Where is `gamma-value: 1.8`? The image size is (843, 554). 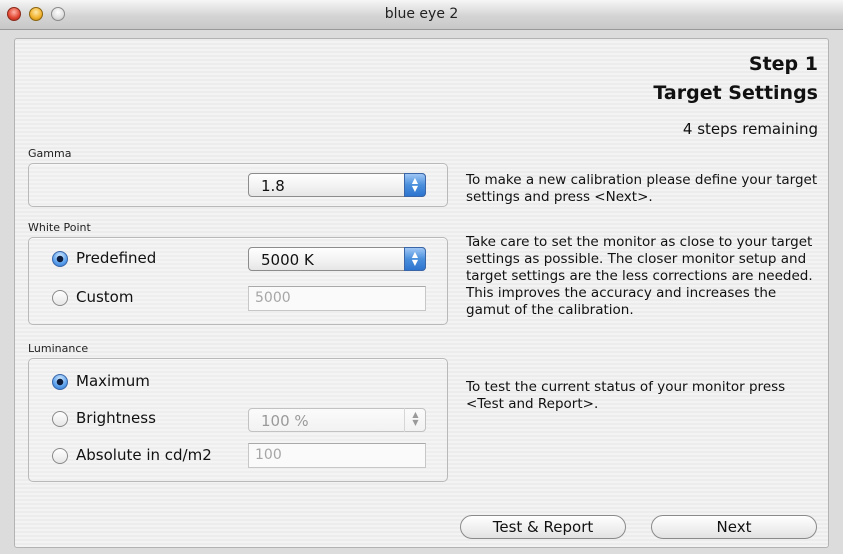 gamma-value: 1.8 is located at coordinates (273, 186).